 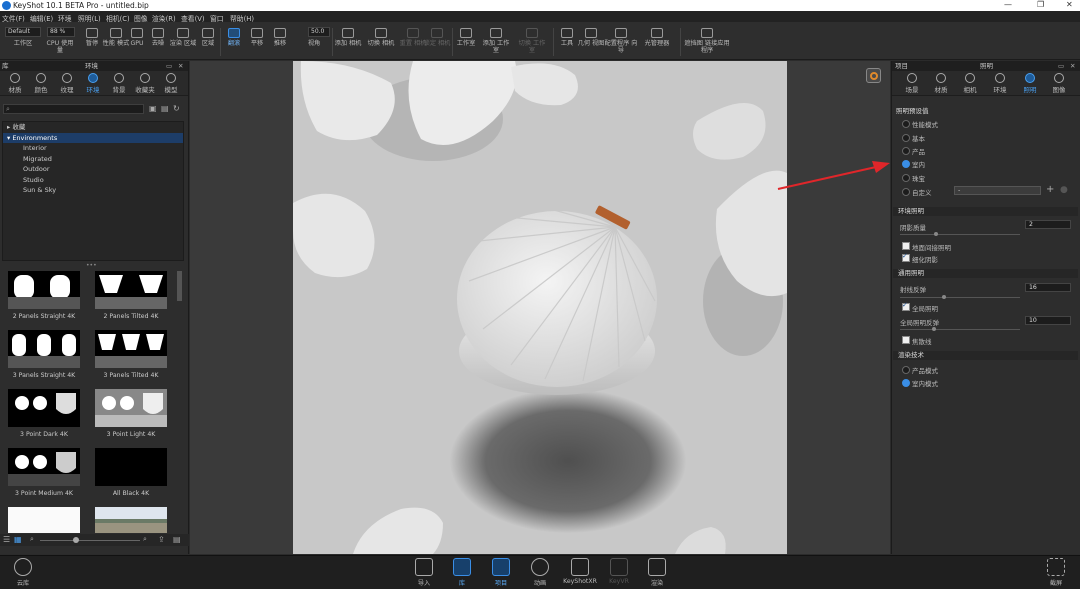 I want to click on tab-colors: 颜色, so click(x=41, y=83).